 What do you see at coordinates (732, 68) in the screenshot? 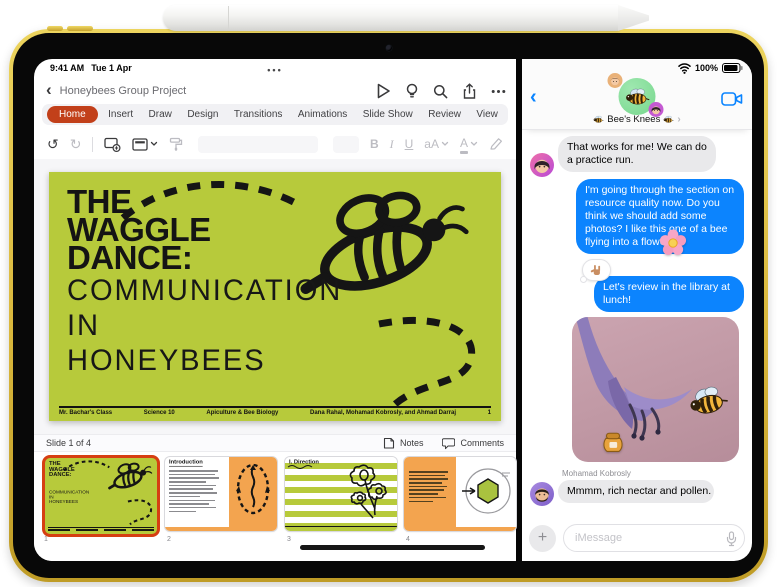
I see `battery-icon` at bounding box center [732, 68].